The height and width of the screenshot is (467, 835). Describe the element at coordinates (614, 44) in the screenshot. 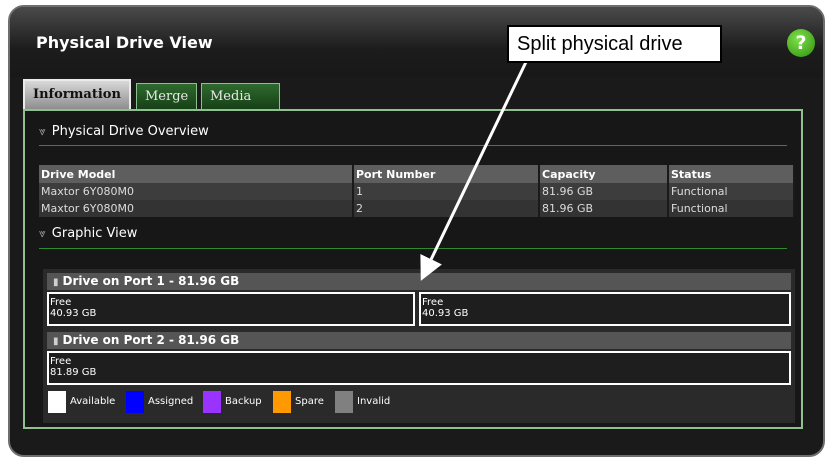

I see `callout-label: Split physical drive` at that location.